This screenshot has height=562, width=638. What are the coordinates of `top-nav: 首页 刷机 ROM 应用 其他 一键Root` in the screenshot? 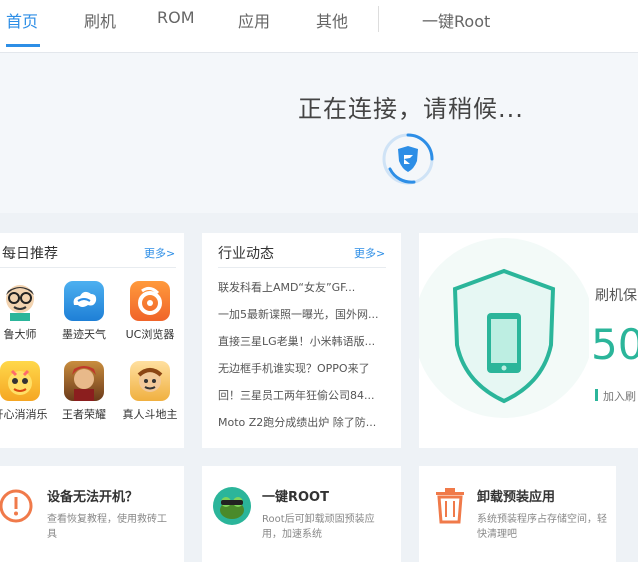 It's located at (319, 26).